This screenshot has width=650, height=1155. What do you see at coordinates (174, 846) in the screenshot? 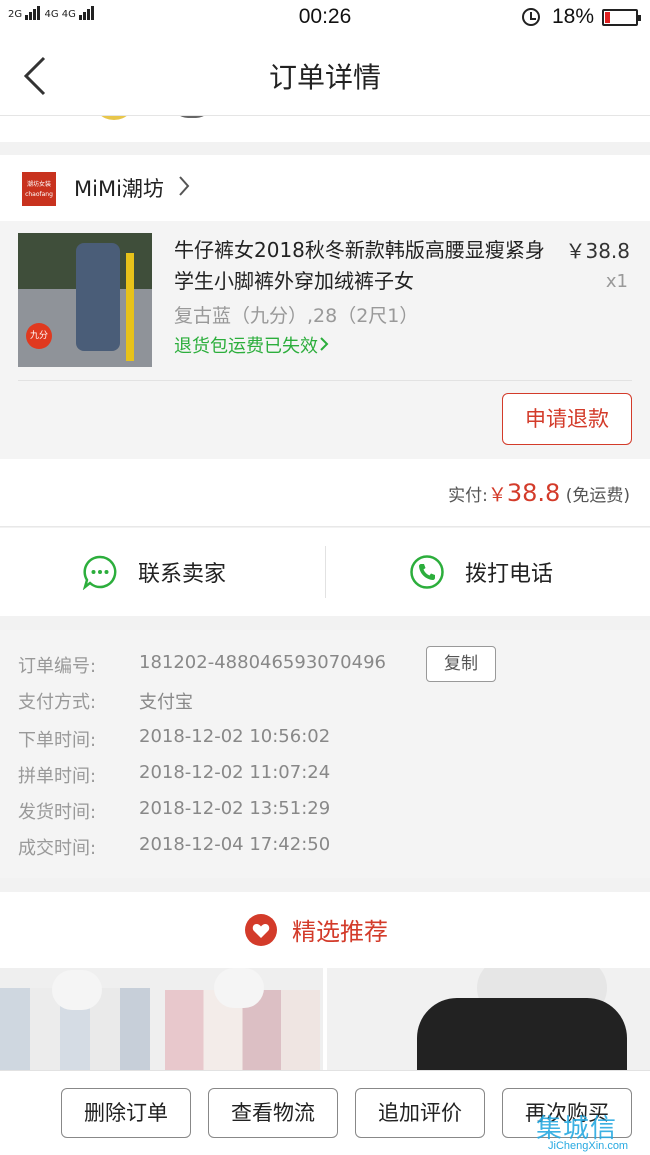
I see `deal-time-row: 成交时间: 2018-12-04 17:42:50` at bounding box center [174, 846].